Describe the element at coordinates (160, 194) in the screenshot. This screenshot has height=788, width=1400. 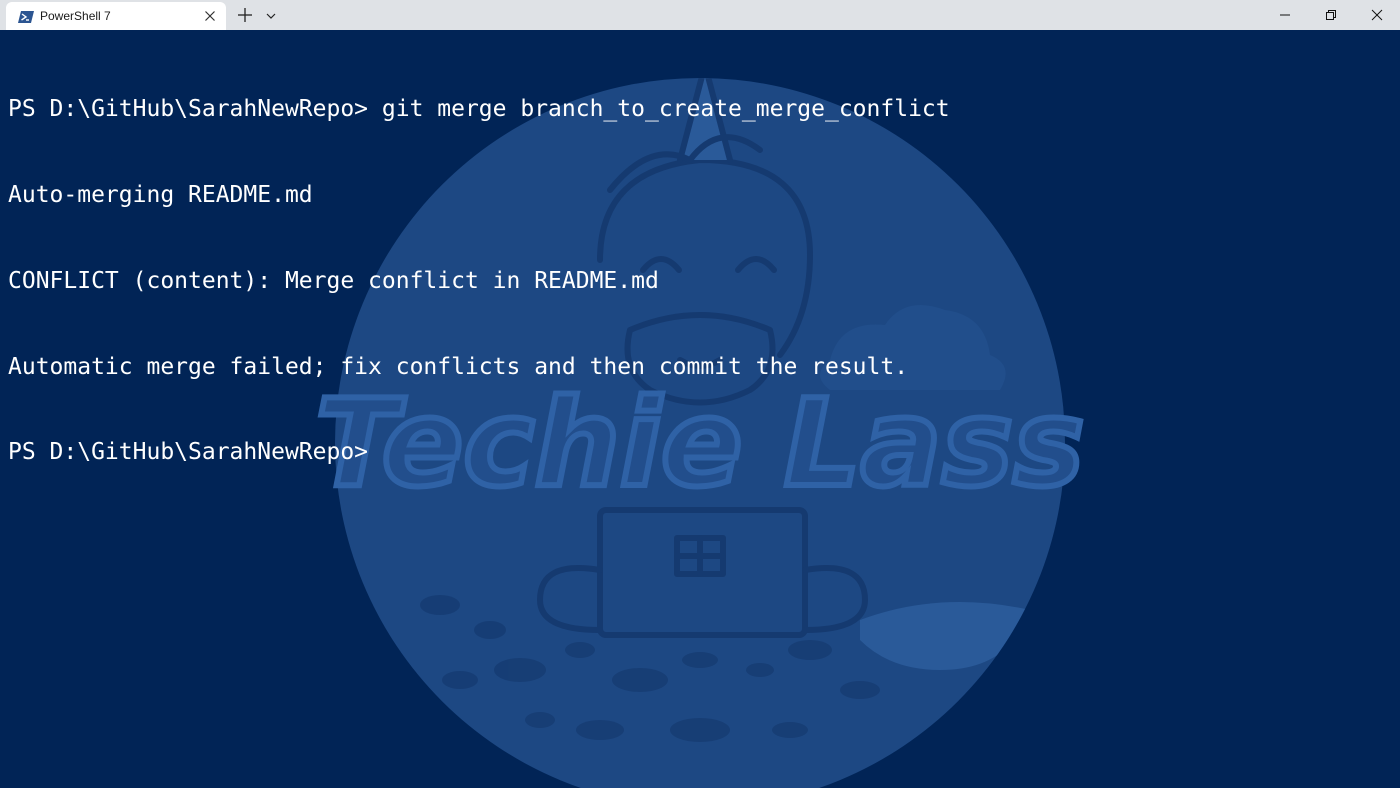
I see `terminal-line: Auto-merging README.md` at that location.